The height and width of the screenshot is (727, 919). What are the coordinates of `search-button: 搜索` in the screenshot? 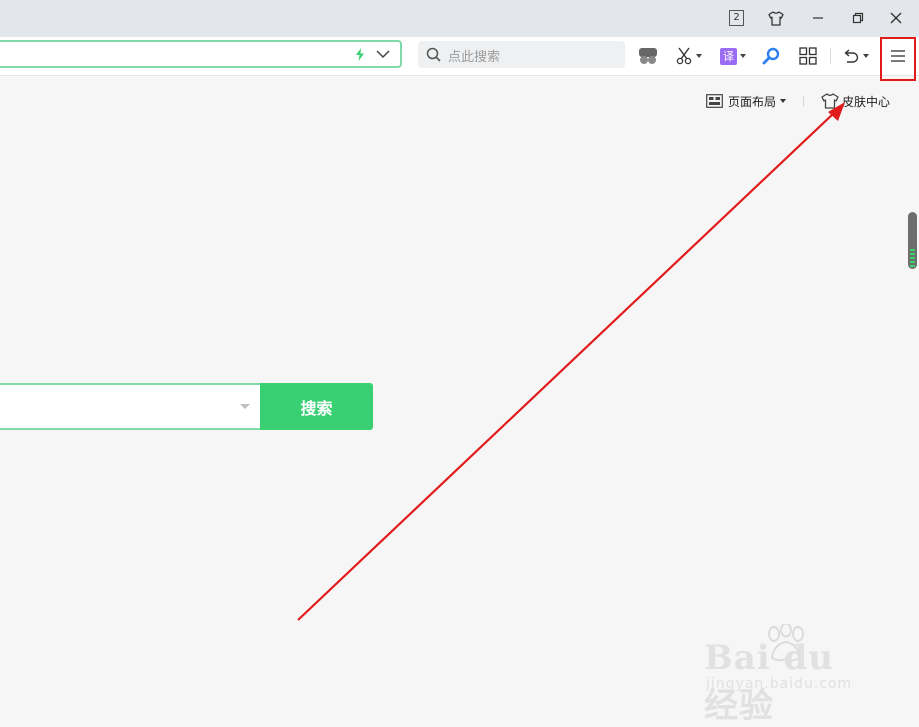 It's located at (316, 406).